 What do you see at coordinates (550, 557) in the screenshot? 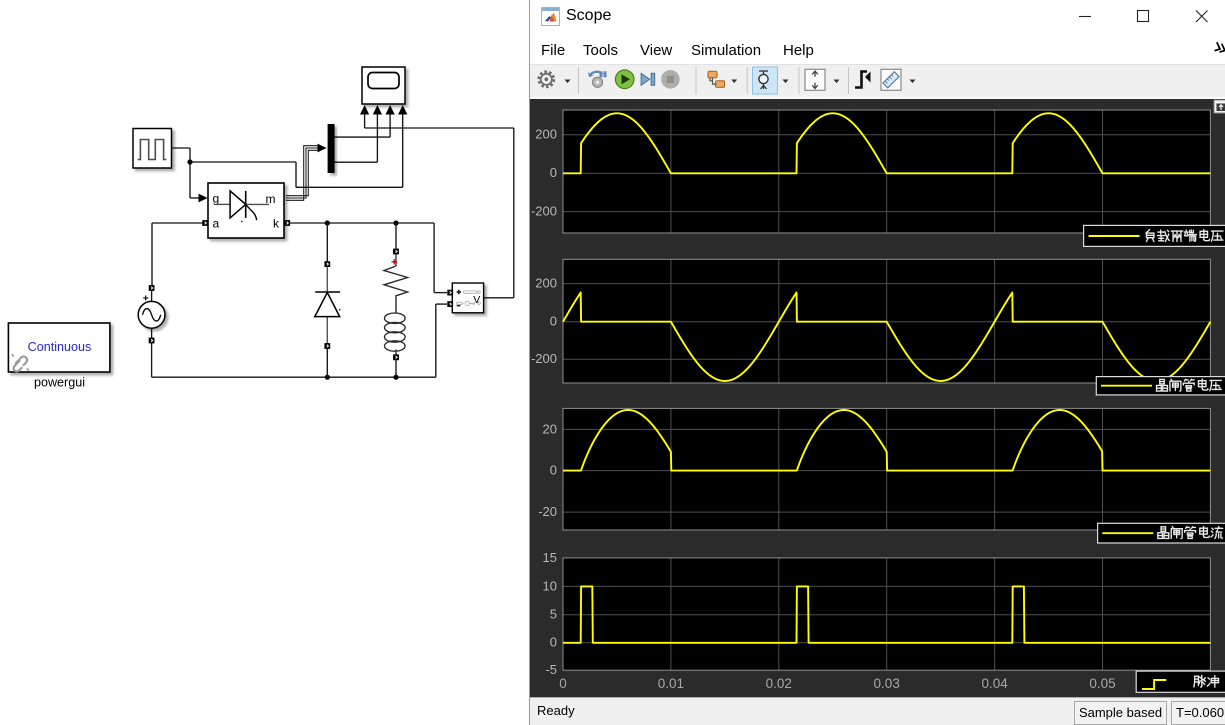
I see `svg-text: 15` at bounding box center [550, 557].